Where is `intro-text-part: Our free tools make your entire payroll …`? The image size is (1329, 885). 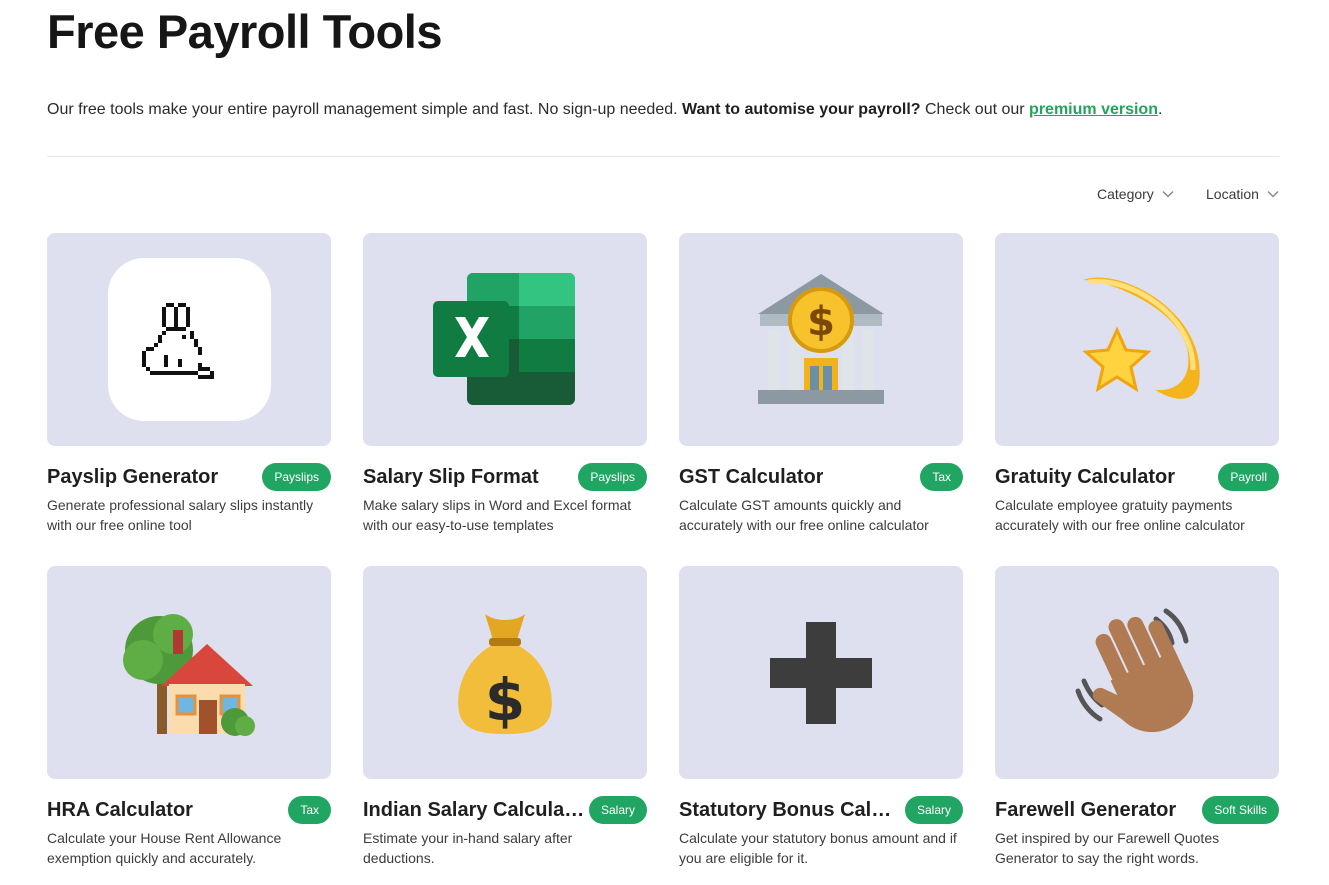 intro-text-part: Our free tools make your entire payroll … is located at coordinates (364, 109).